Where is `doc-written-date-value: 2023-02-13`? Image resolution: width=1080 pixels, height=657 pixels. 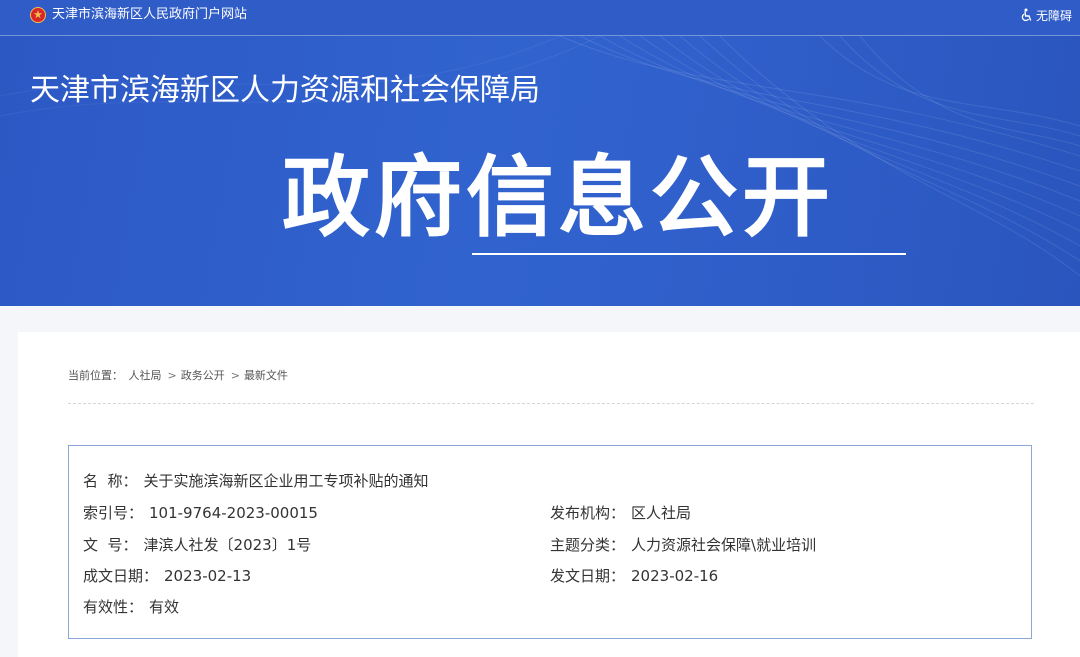
doc-written-date-value: 2023-02-13 is located at coordinates (208, 576).